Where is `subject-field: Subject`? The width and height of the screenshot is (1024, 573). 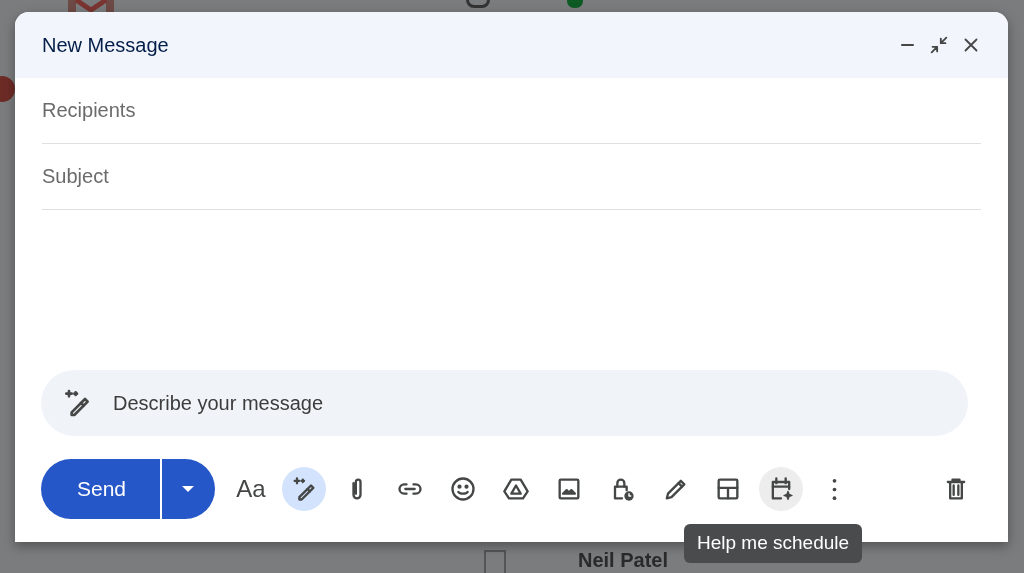
subject-field: Subject is located at coordinates (511, 177).